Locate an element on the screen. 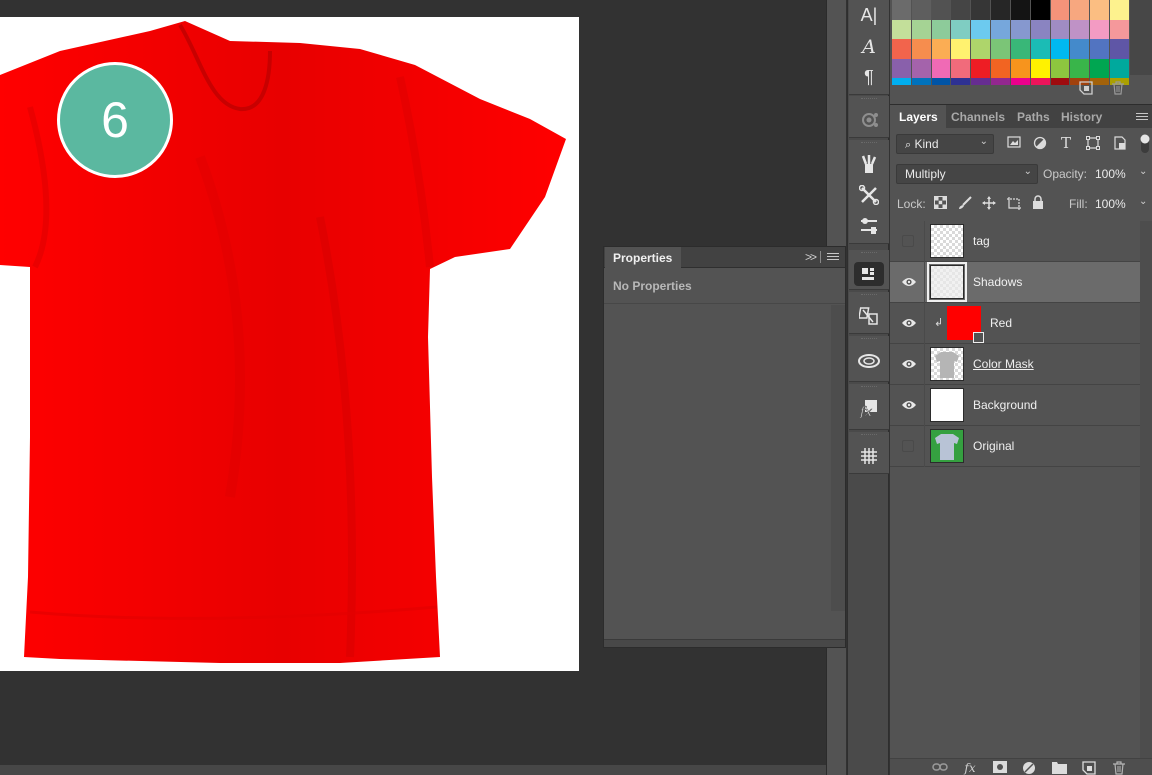  layer-name: Original is located at coordinates (993, 446).